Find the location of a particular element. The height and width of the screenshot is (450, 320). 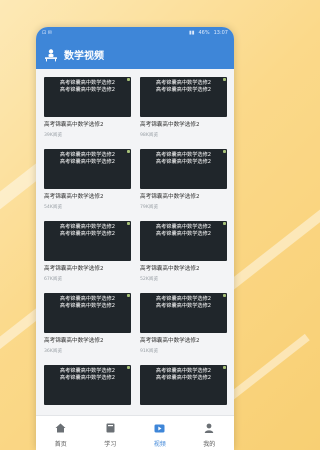

app-header: 数学视频 is located at coordinates (135, 54).